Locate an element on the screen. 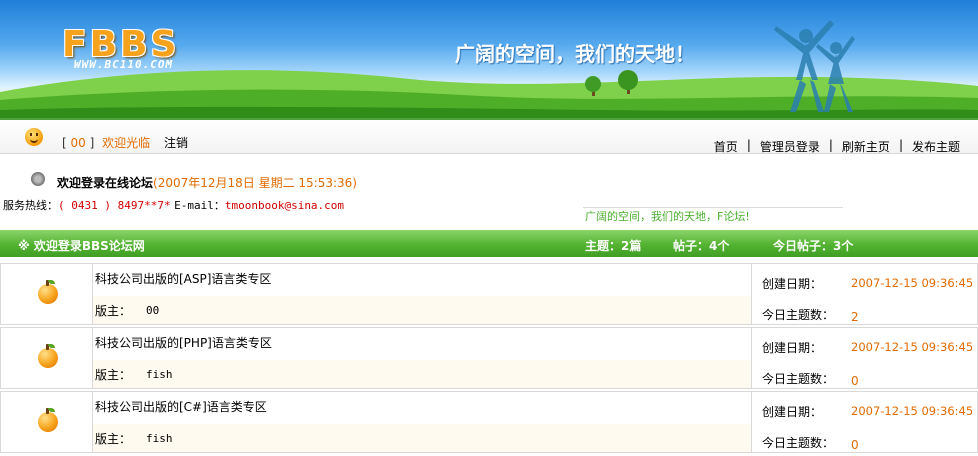 The image size is (978, 456). logout-link: 注销 is located at coordinates (176, 143).